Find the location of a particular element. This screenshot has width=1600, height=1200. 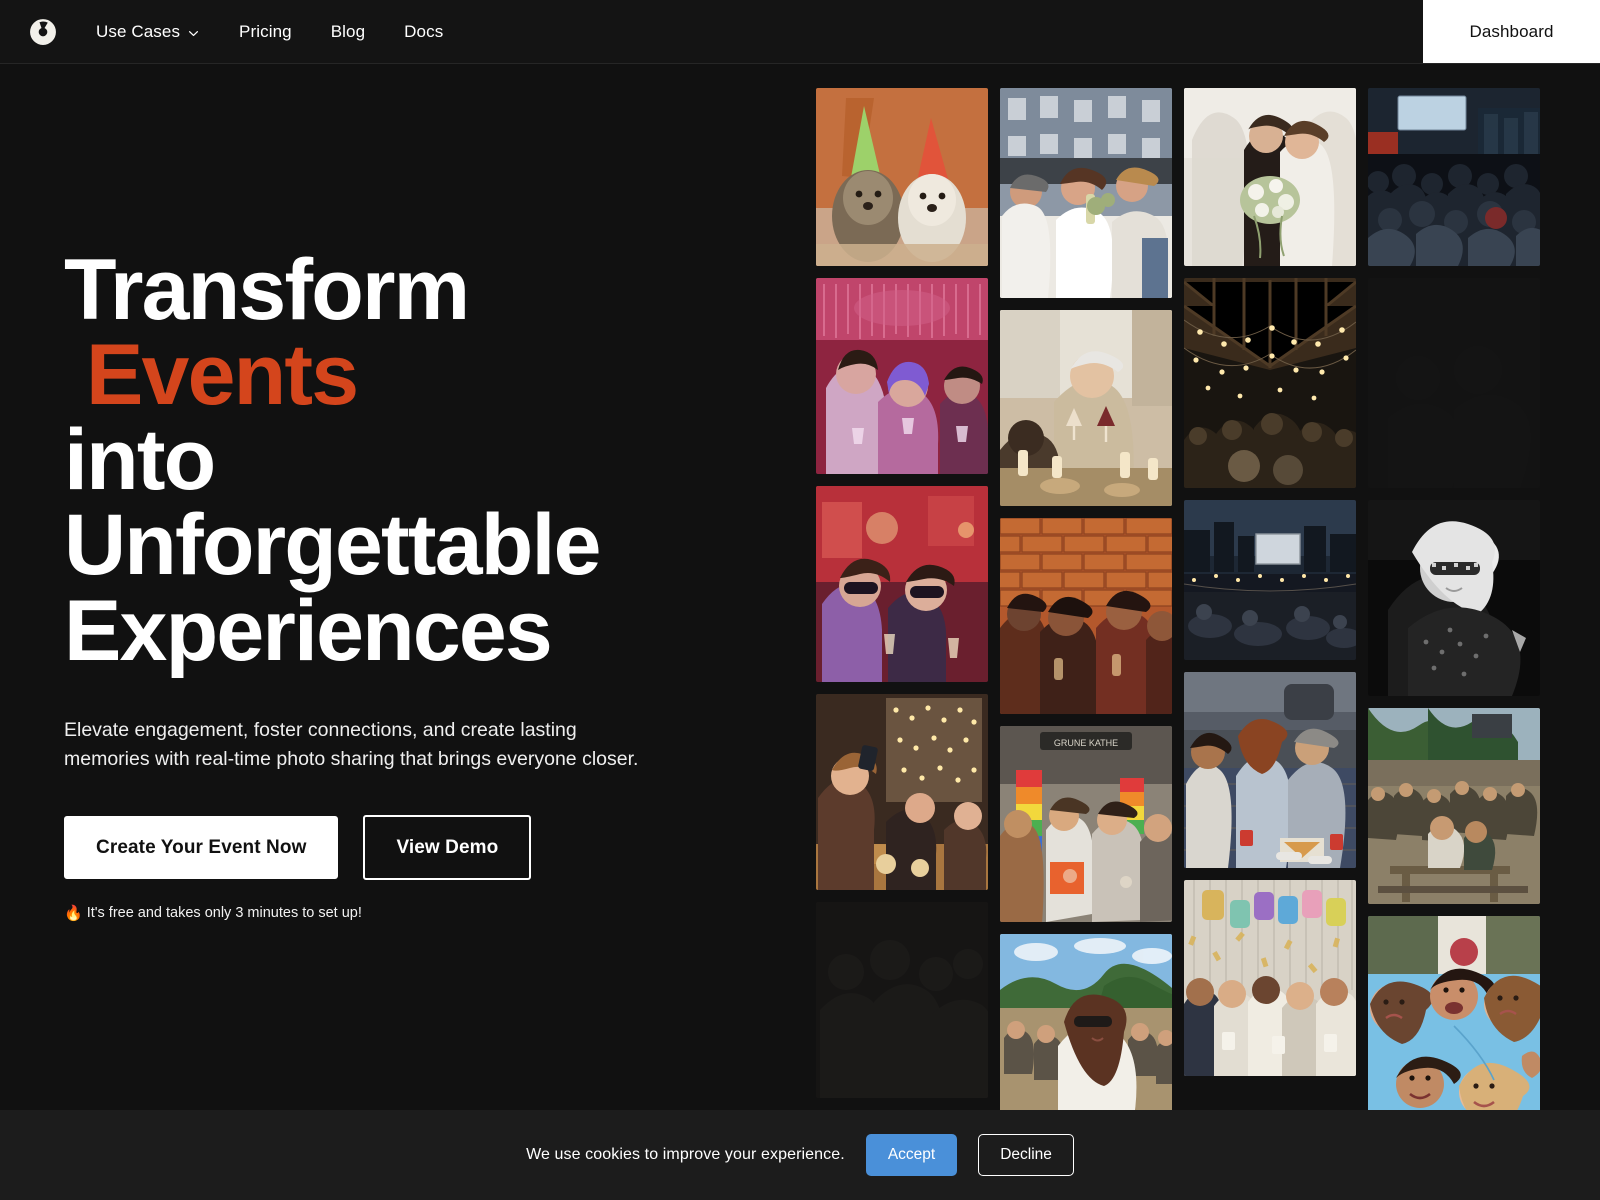

photo-tile-masquerade-party is located at coordinates (902, 584).